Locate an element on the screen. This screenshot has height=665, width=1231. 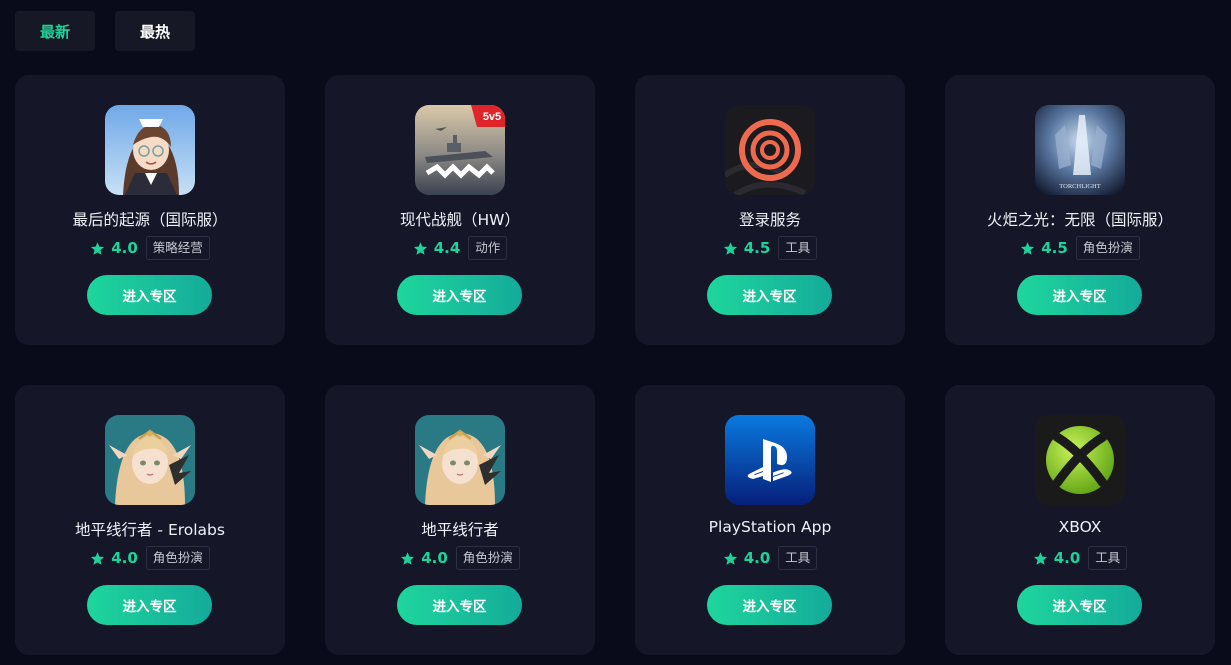
app-card: PlayStation App 4.0 工具 进入专区 is located at coordinates (770, 520).